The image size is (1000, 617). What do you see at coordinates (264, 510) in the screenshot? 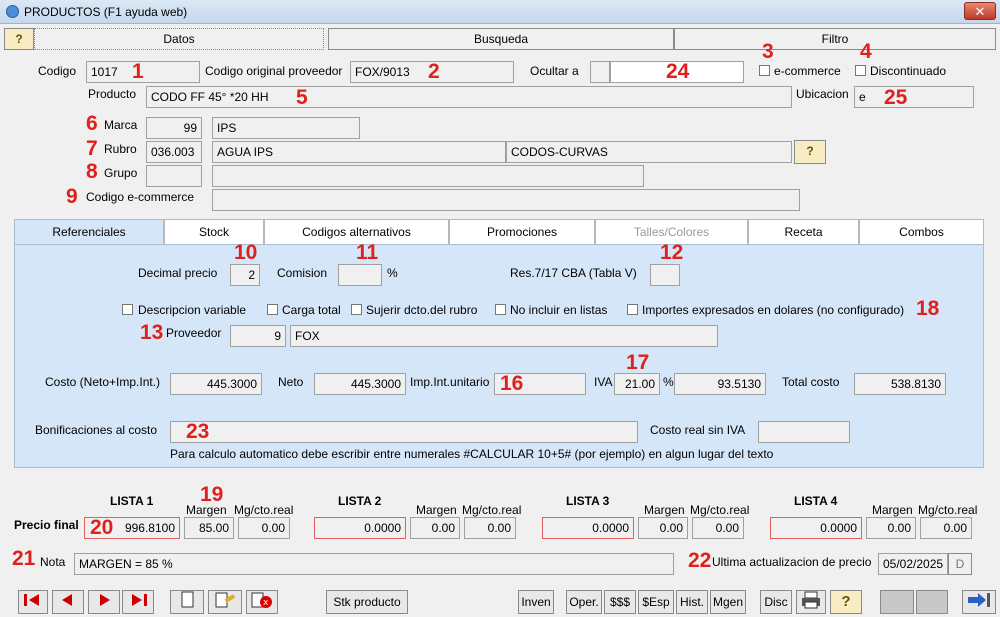
I see `lista-1-mgcto-header: Mg/cto.real` at bounding box center [264, 510].